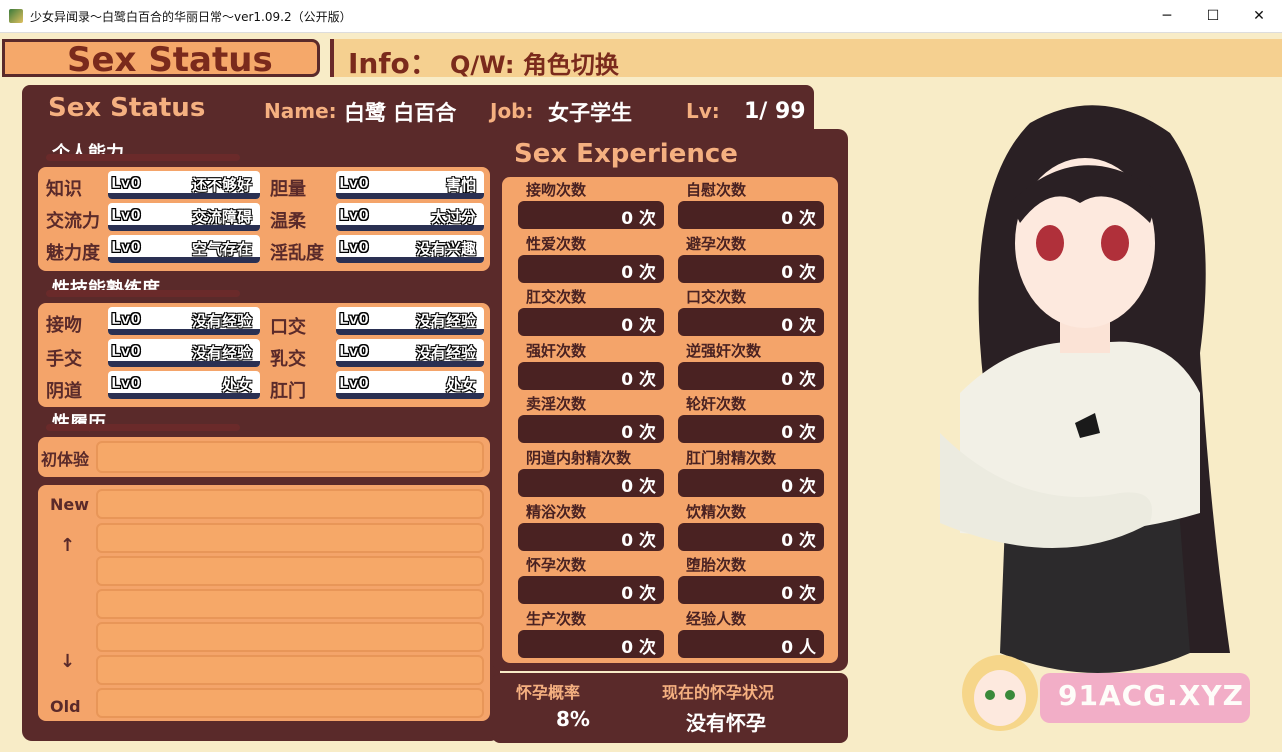  Describe the element at coordinates (73, 253) in the screenshot. I see `personal-label: 魅力度` at that location.